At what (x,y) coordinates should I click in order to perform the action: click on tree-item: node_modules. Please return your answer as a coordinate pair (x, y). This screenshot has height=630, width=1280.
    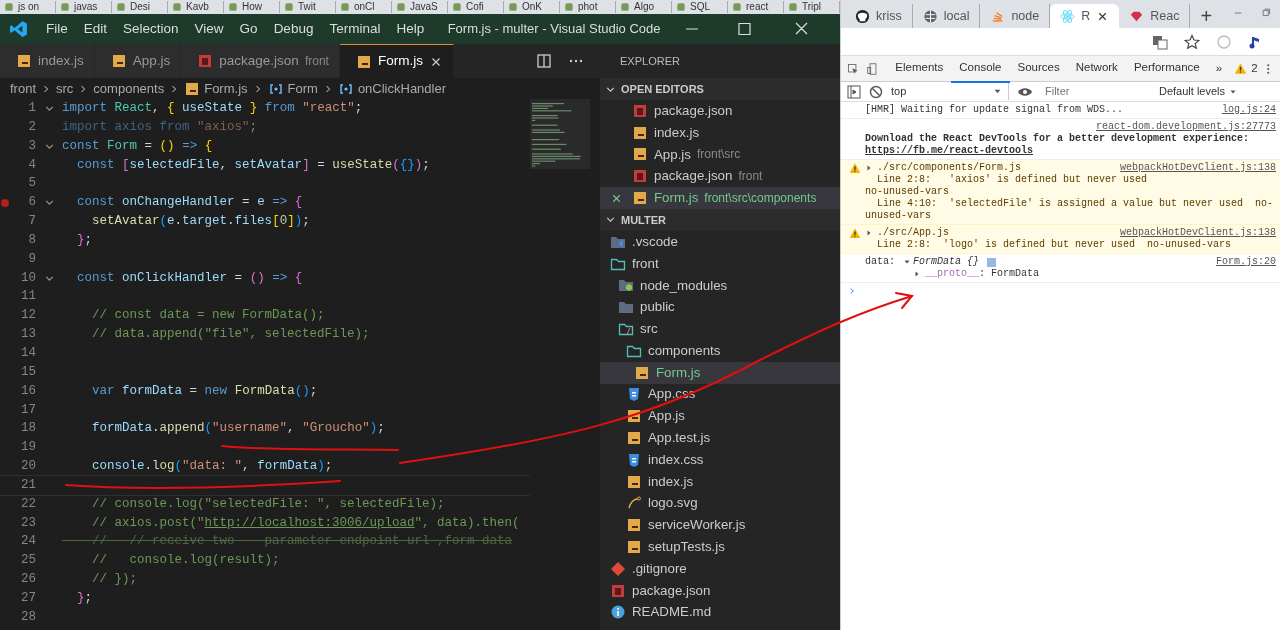
    Looking at the image, I should click on (720, 285).